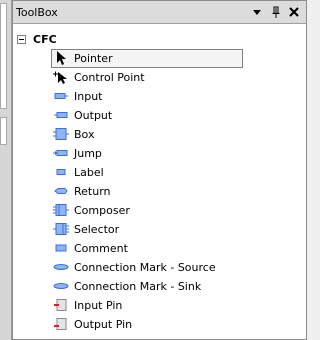  Describe the element at coordinates (61, 210) in the screenshot. I see `composer-icon` at that location.